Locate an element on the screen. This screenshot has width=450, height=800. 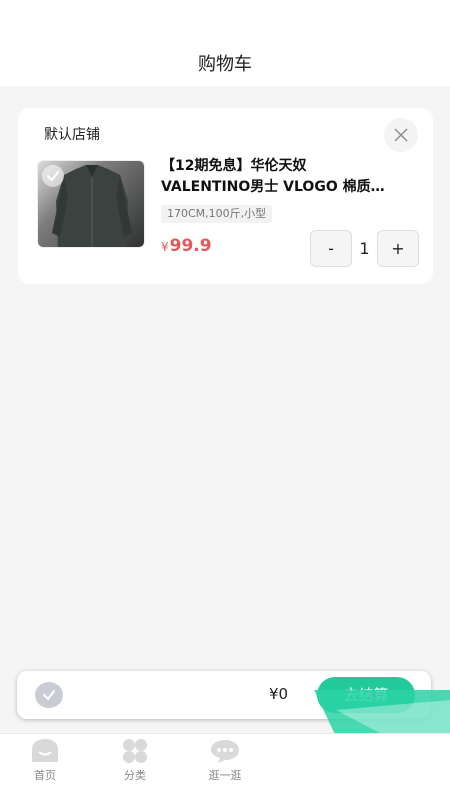
tab-category: 分类 is located at coordinates (135, 767).